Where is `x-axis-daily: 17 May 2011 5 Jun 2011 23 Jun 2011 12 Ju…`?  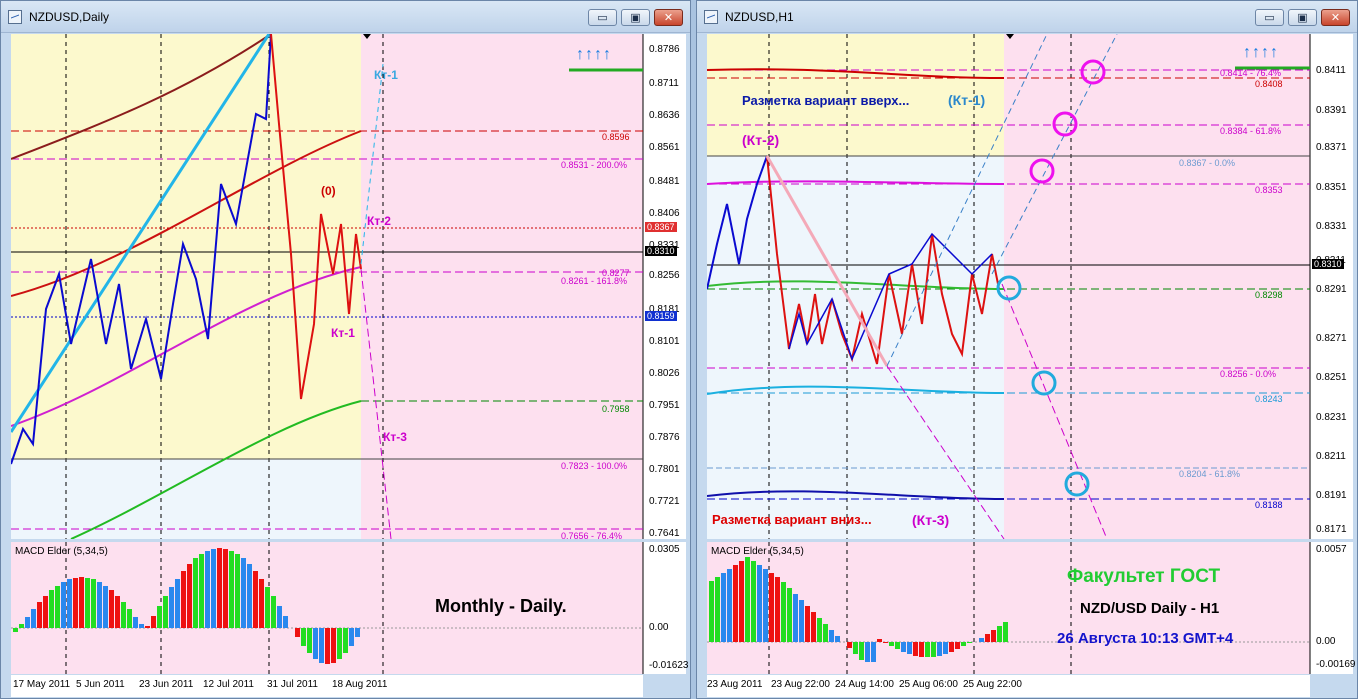 x-axis-daily: 17 May 2011 5 Jun 2011 23 Jun 2011 12 Ju… is located at coordinates (327, 686).